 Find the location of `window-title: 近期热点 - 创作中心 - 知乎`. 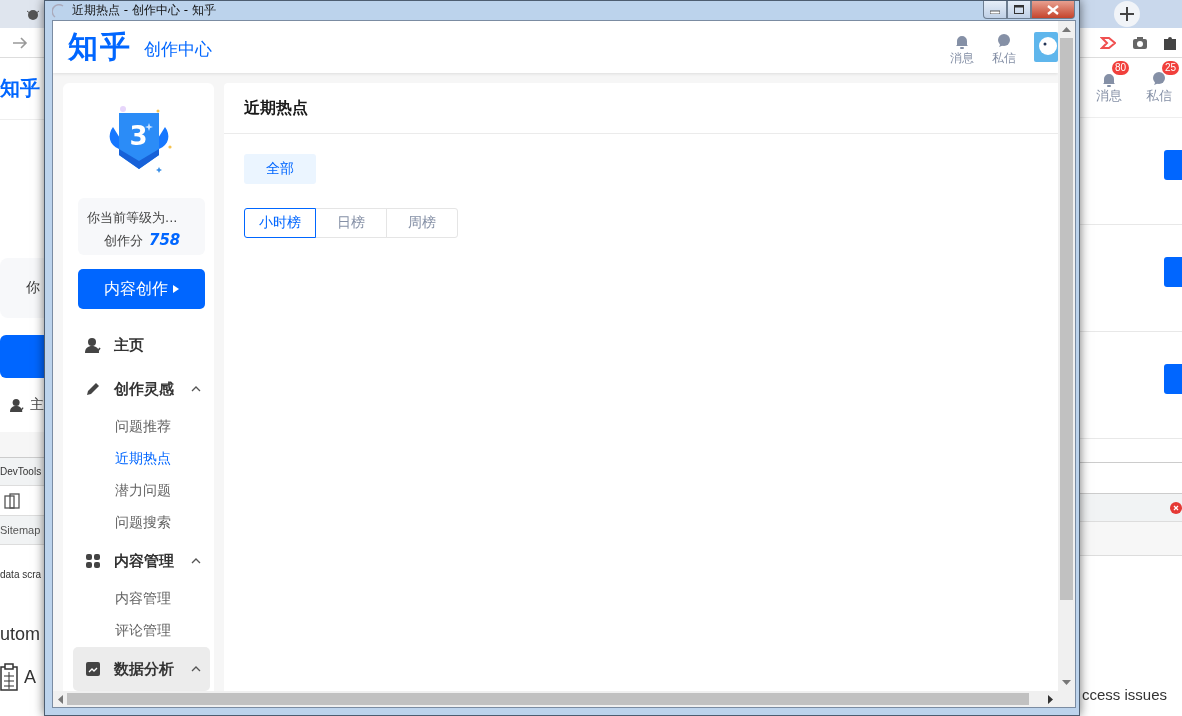

window-title: 近期热点 - 创作中心 - 知乎 is located at coordinates (144, 10).